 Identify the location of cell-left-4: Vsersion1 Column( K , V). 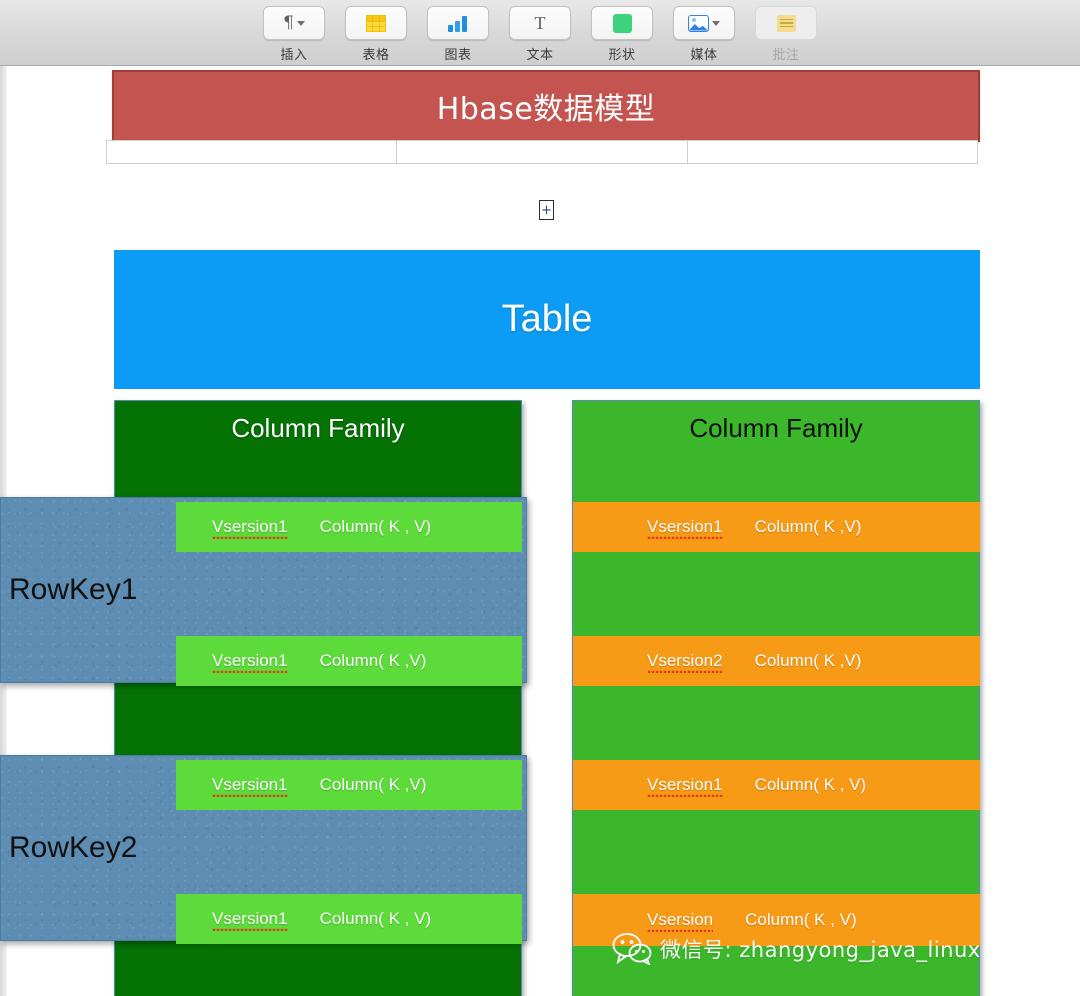
(349, 919).